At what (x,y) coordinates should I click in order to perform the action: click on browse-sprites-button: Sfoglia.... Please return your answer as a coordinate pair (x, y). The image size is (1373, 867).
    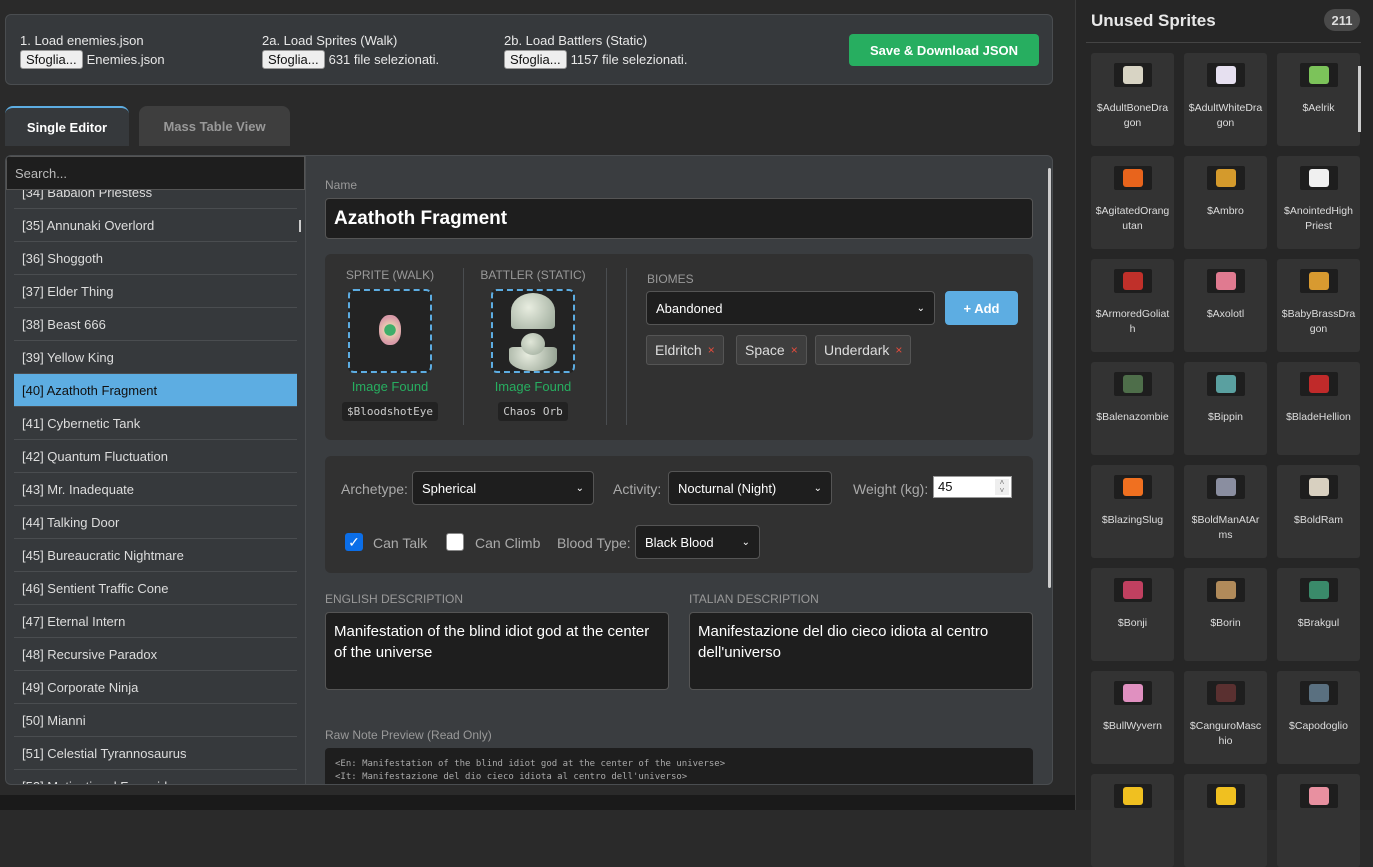
    Looking at the image, I should click on (293, 59).